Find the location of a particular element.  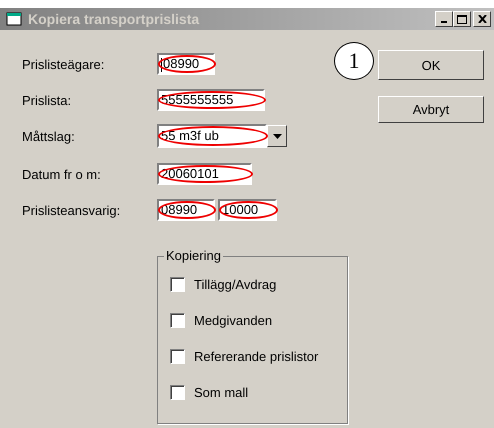

checkbox-label: Medgivanden is located at coordinates (233, 320).